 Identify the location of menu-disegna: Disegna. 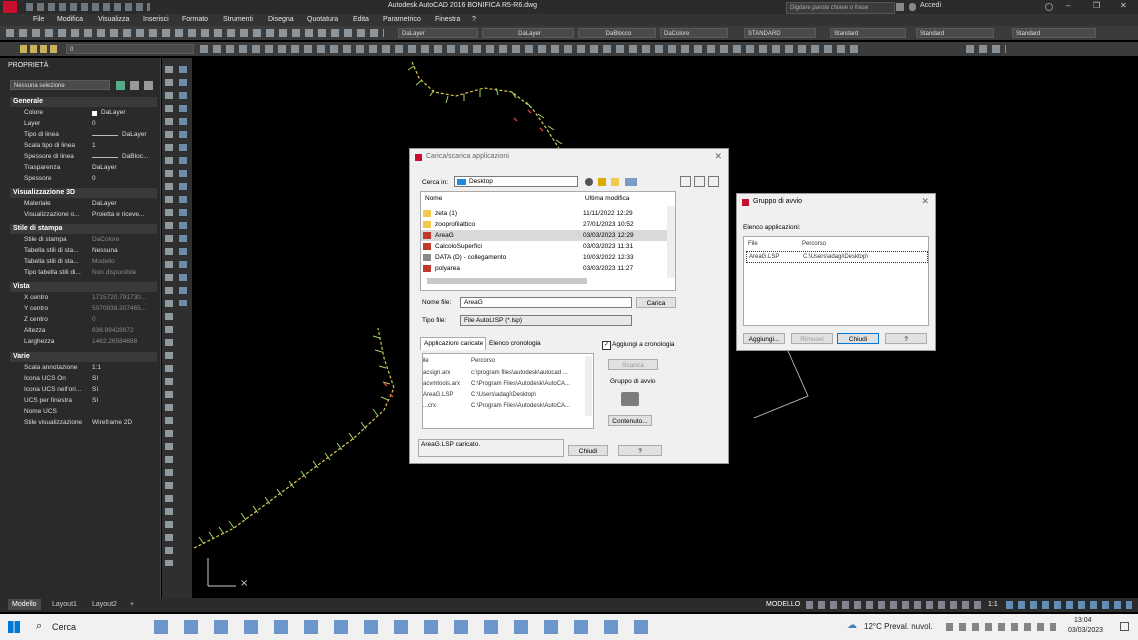
(281, 19).